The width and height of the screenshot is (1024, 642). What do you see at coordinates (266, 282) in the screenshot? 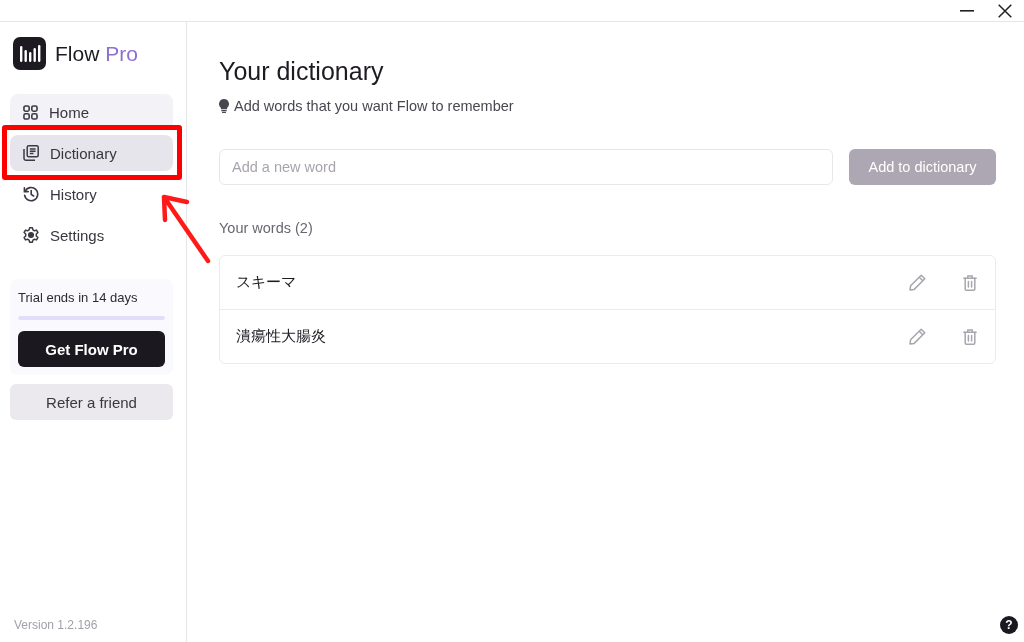
I see `word-text: スキーマ` at bounding box center [266, 282].